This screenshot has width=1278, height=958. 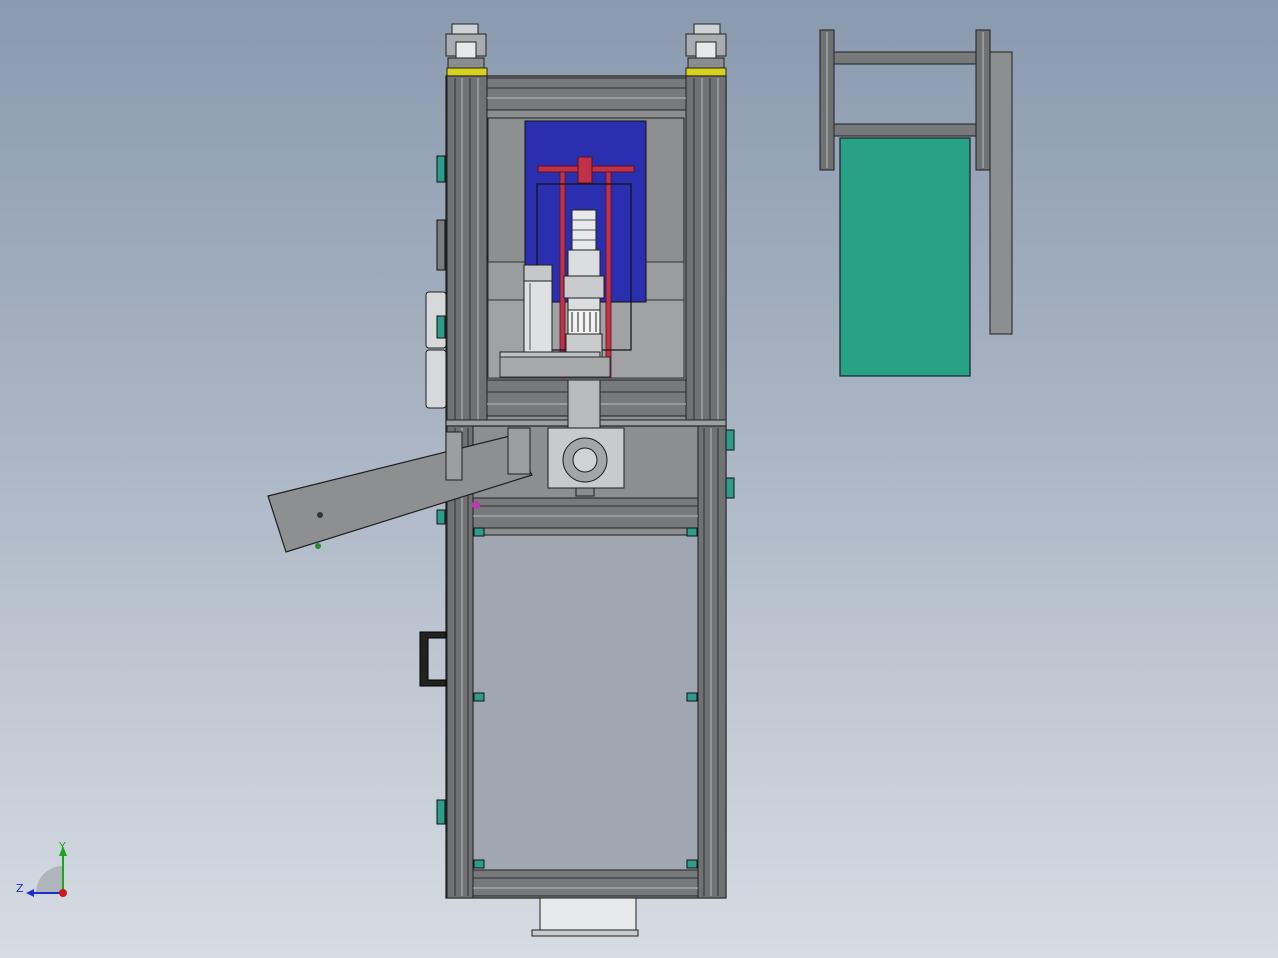 What do you see at coordinates (905, 257) in the screenshot?
I see `side-view-teal-panel` at bounding box center [905, 257].